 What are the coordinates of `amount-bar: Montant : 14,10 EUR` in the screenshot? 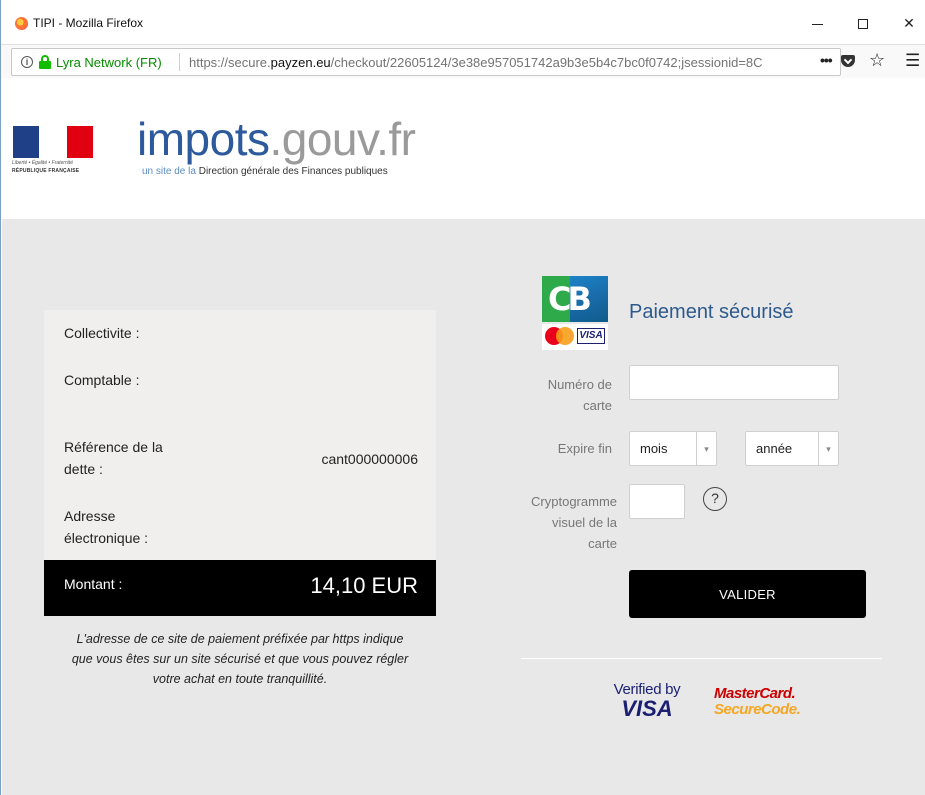 It's located at (240, 588).